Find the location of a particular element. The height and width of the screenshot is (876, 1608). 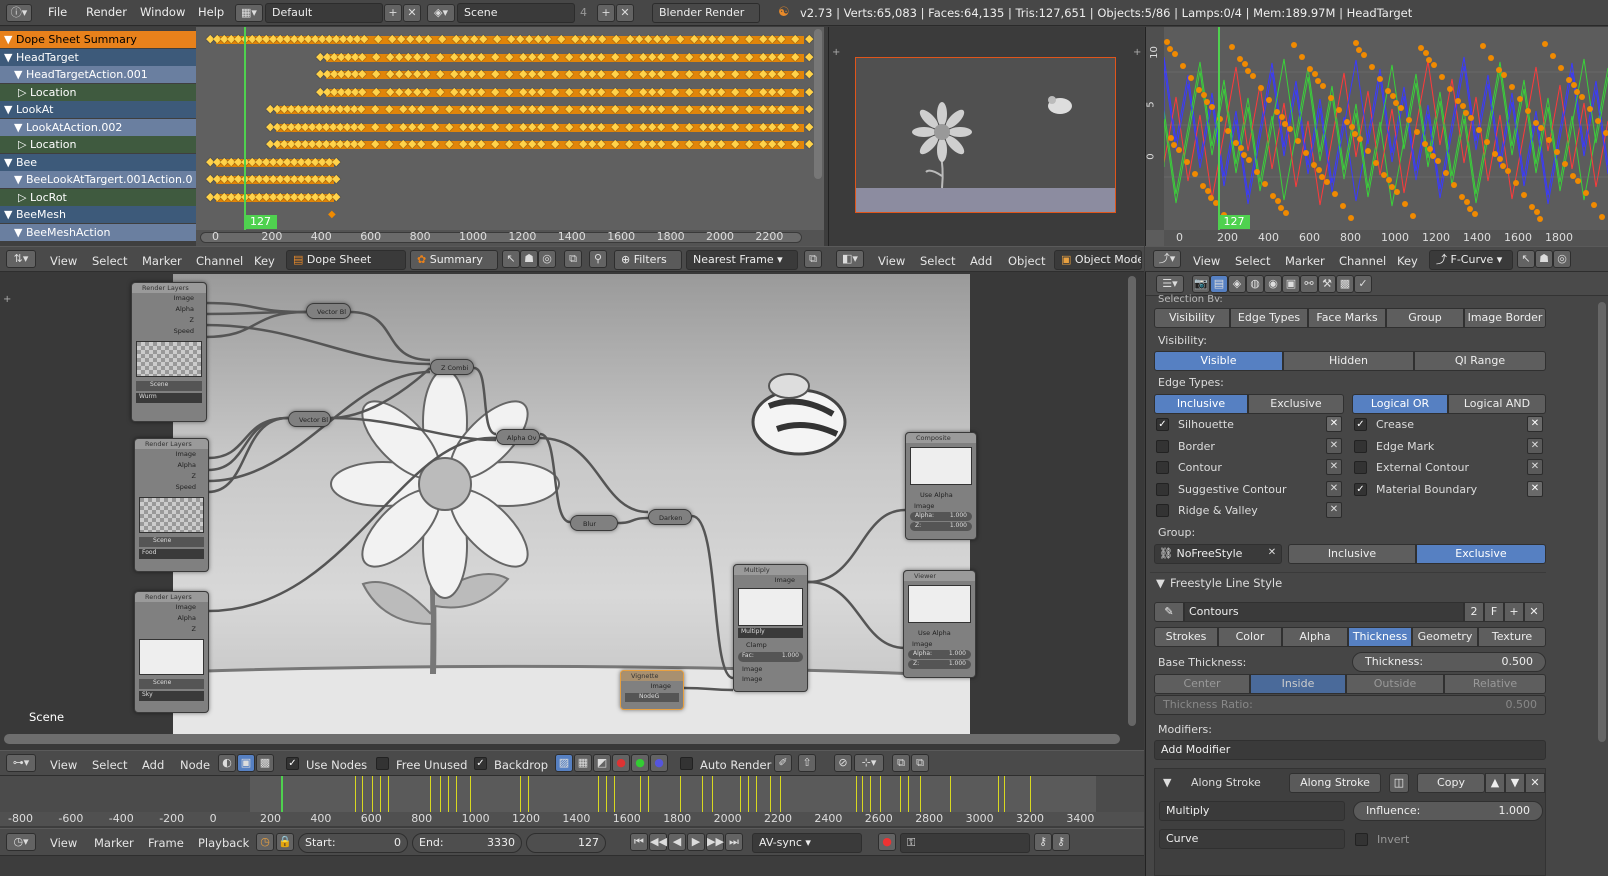

dopesheet-mode-select: ▤ Dope Sheet is located at coordinates (346, 260).